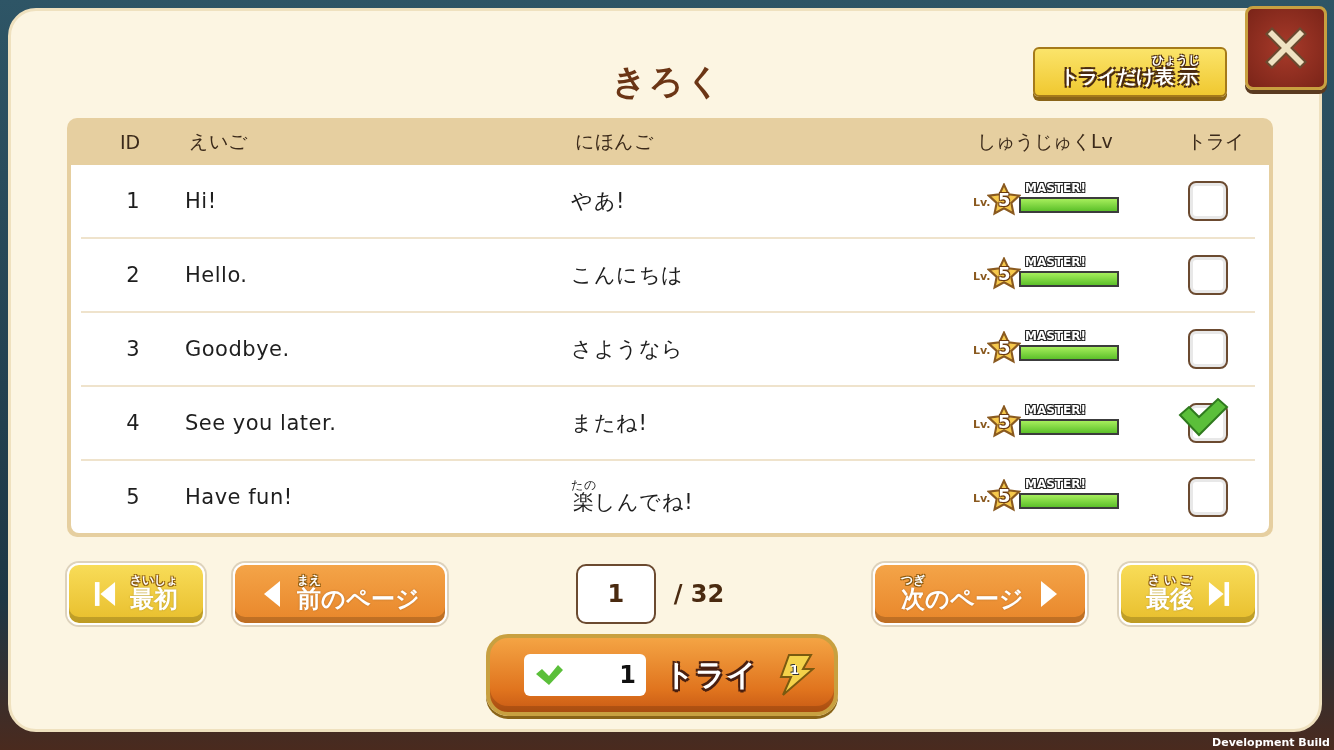 The width and height of the screenshot is (1334, 750). Describe the element at coordinates (133, 423) in the screenshot. I see `id-cell: 4` at that location.